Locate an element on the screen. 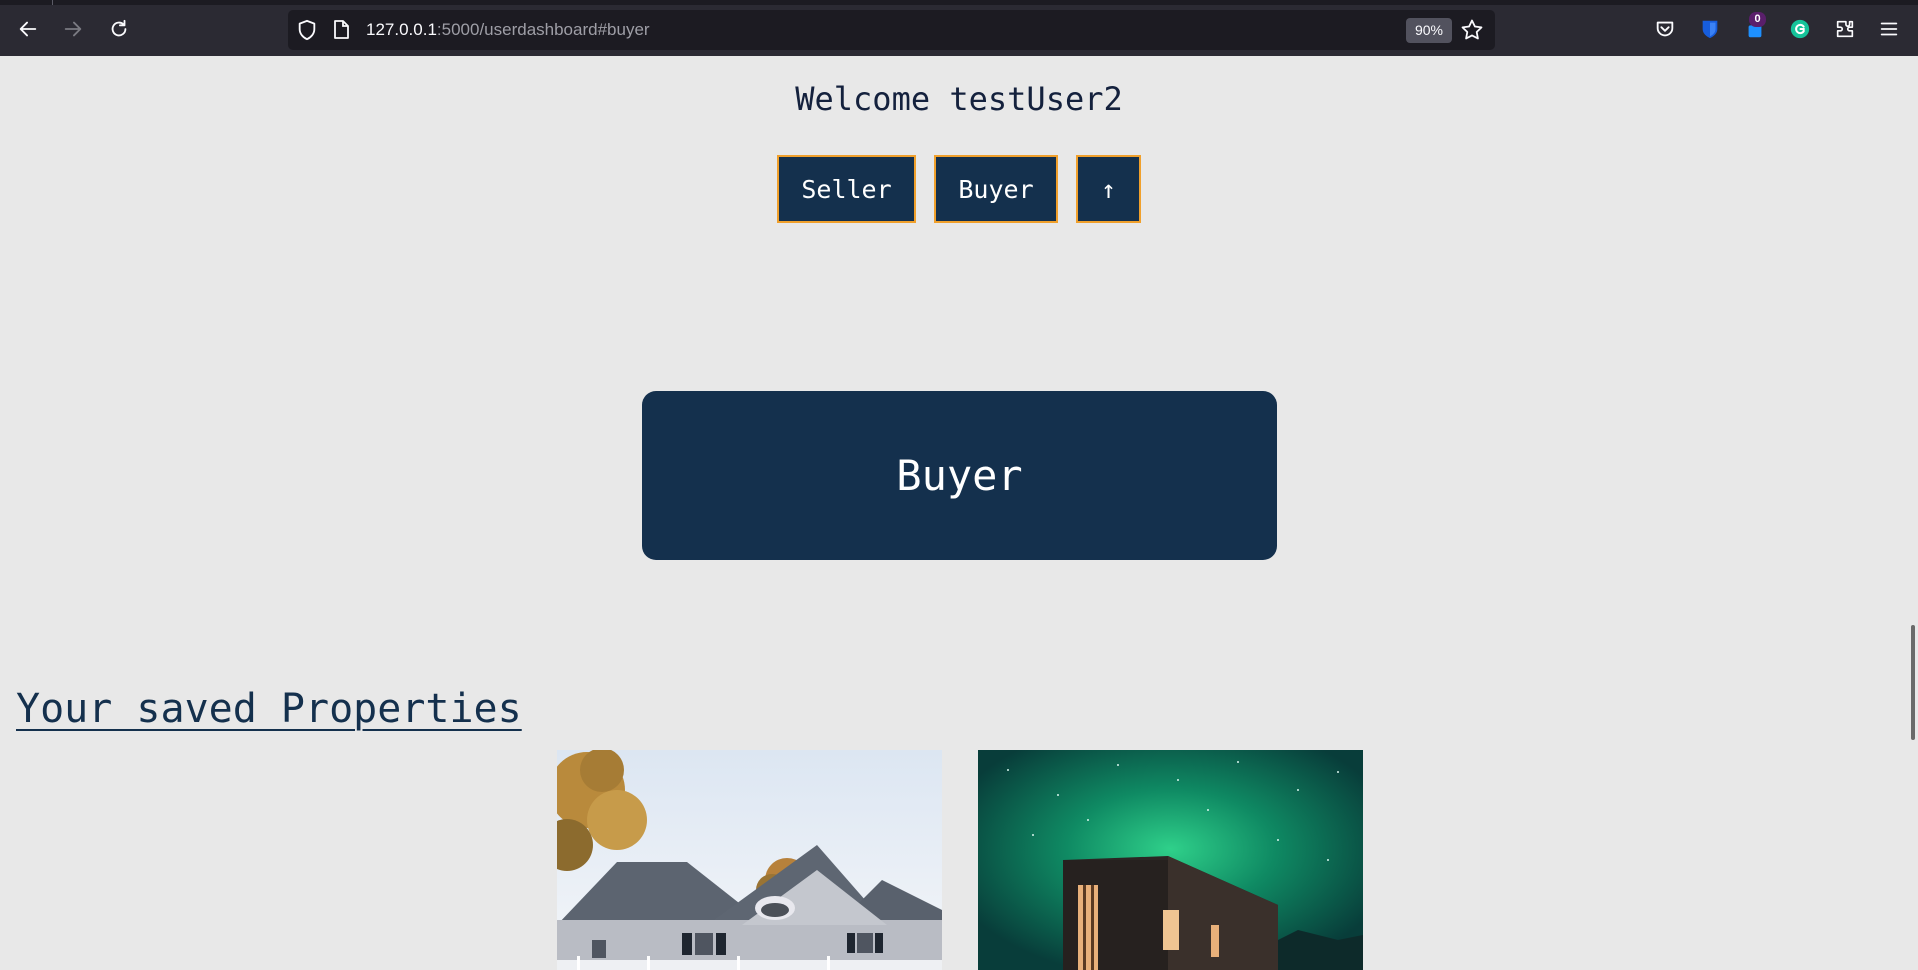 The width and height of the screenshot is (1918, 970). browser-toolbar: 127.0.0.1:5000/userdashboard#buyer 90% 0 is located at coordinates (959, 28).